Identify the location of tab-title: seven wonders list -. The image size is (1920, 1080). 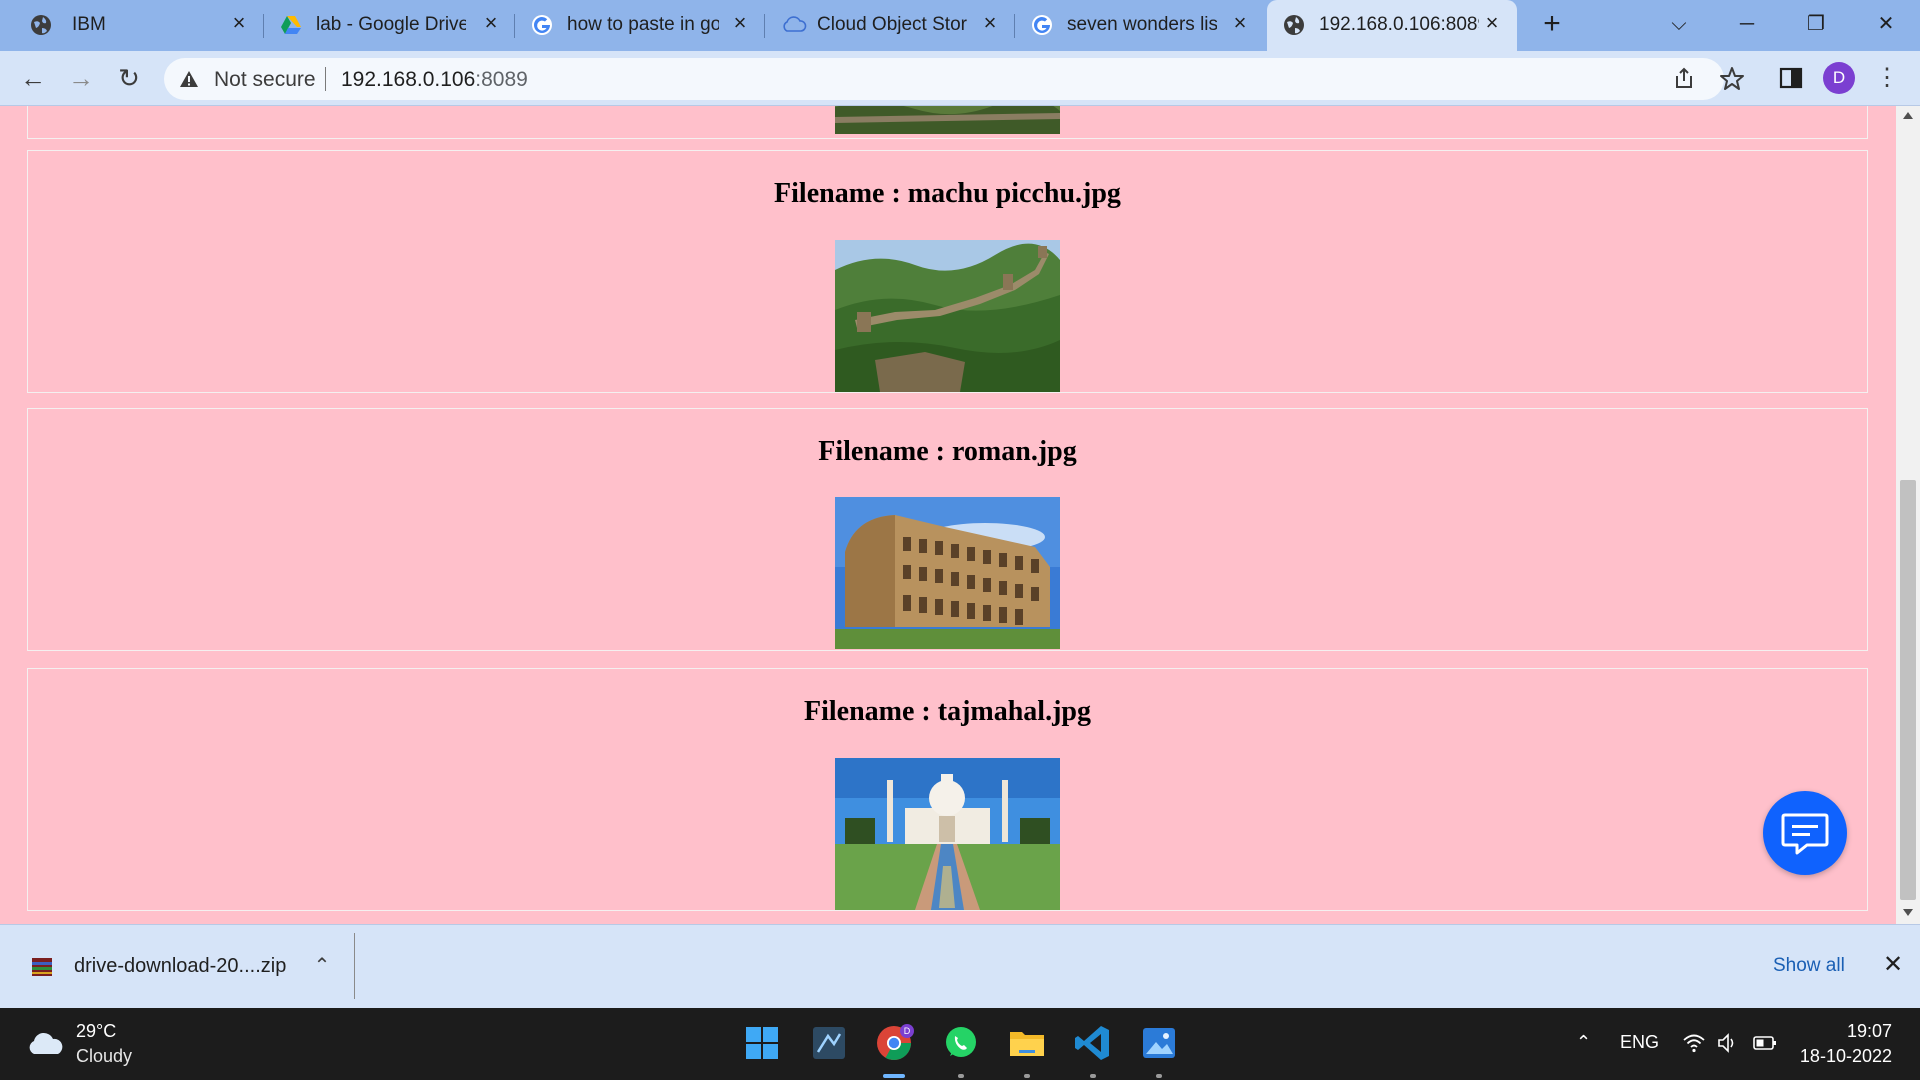
(1142, 24).